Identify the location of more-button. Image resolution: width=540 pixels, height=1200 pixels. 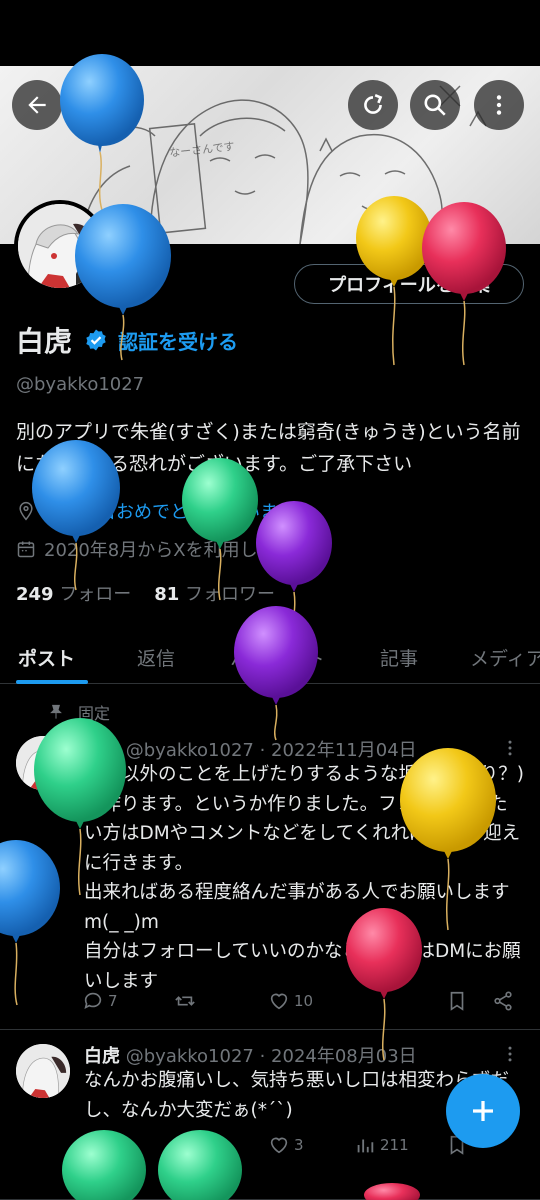
(499, 105).